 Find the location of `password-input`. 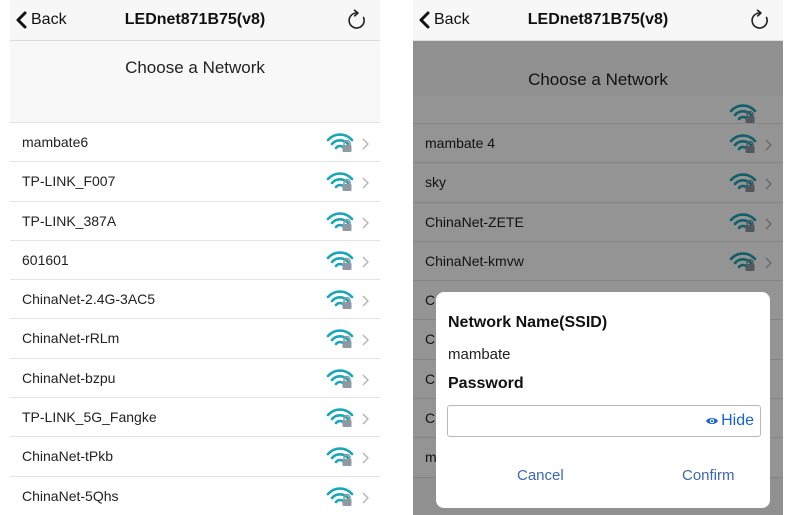

password-input is located at coordinates (566, 422).